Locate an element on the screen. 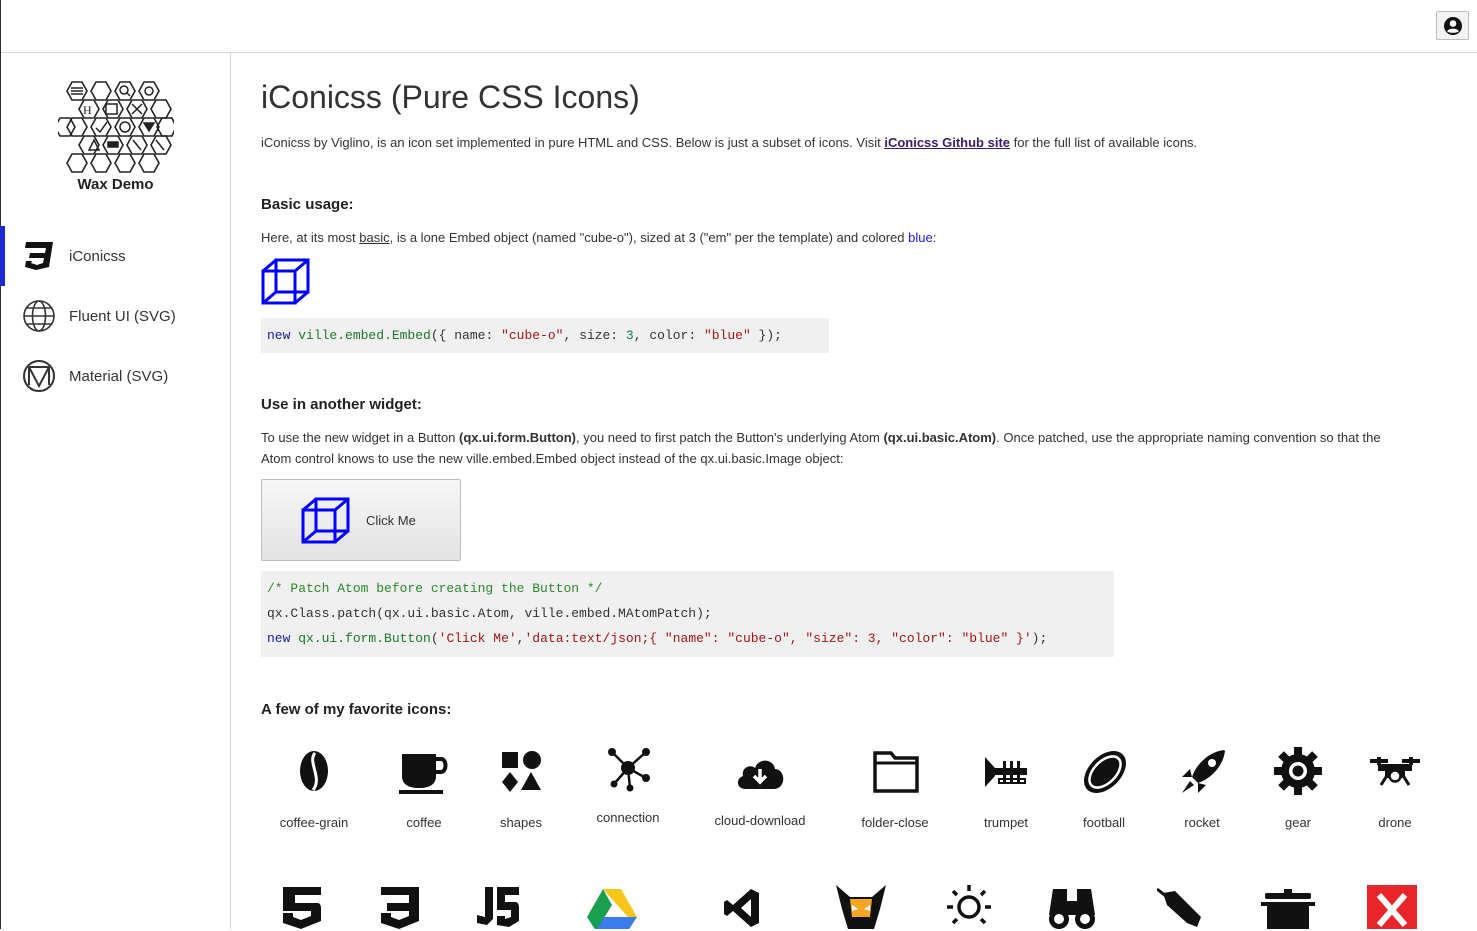  icon-label: coffee is located at coordinates (424, 822).